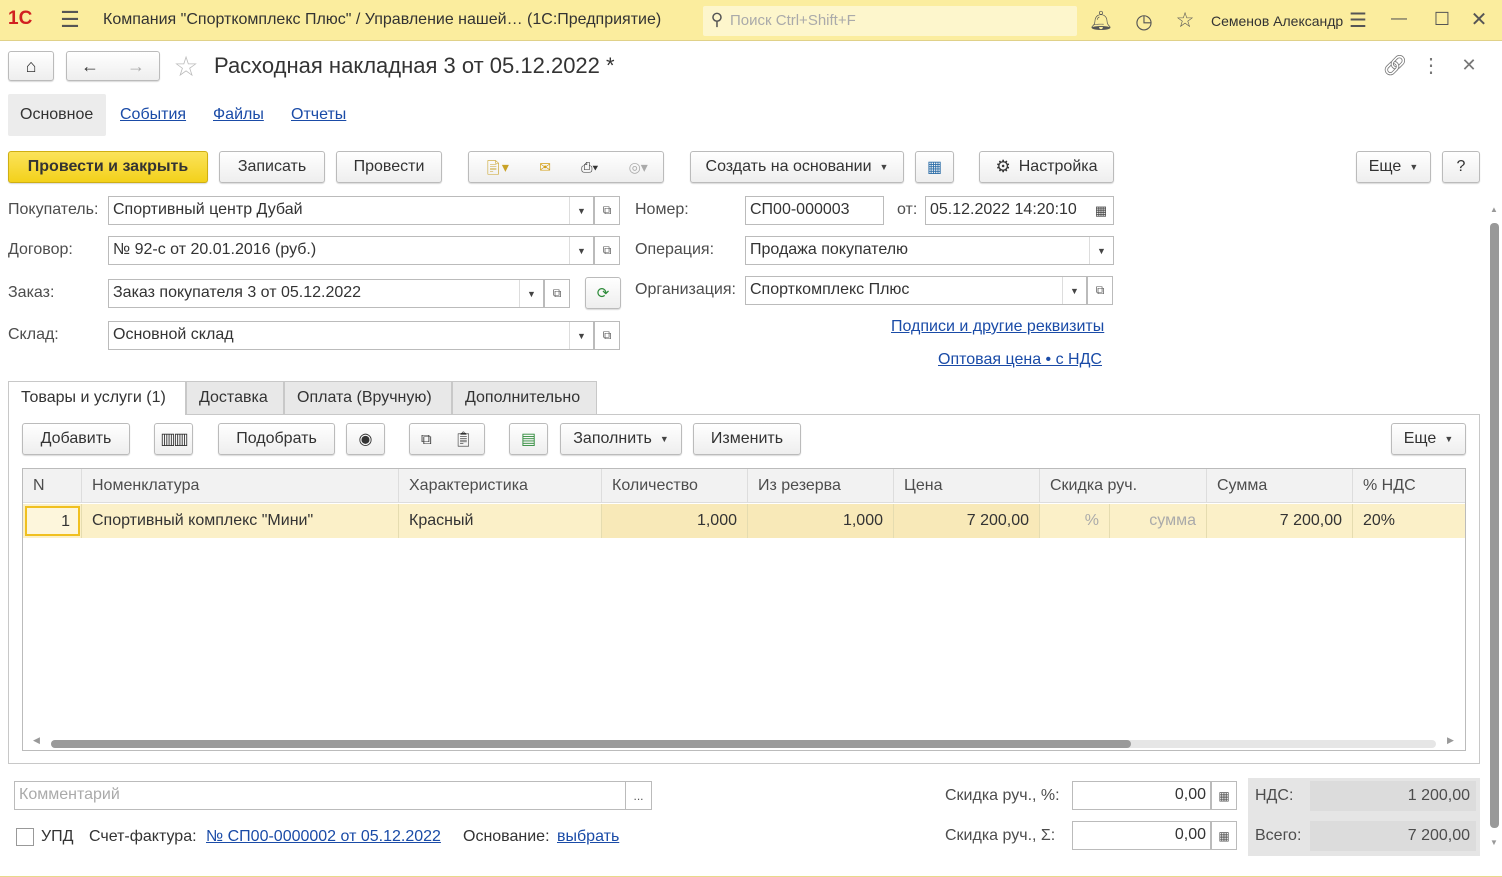  Describe the element at coordinates (36, 740) in the screenshot. I see `scroll-left-icon: ◀` at that location.